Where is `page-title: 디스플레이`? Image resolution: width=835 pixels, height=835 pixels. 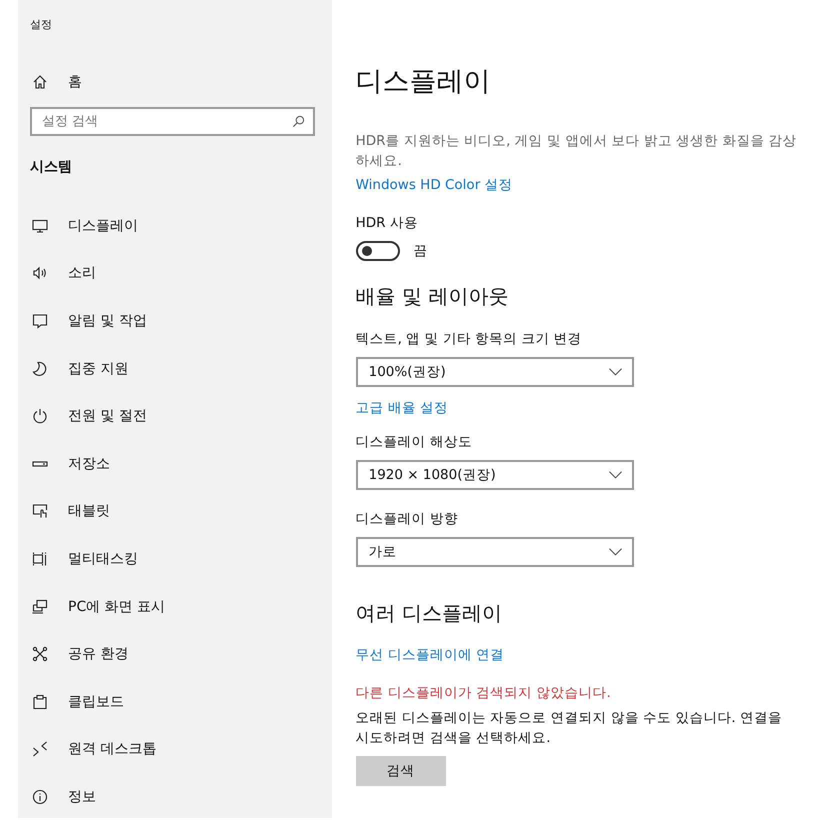 page-title: 디스플레이 is located at coordinates (424, 82).